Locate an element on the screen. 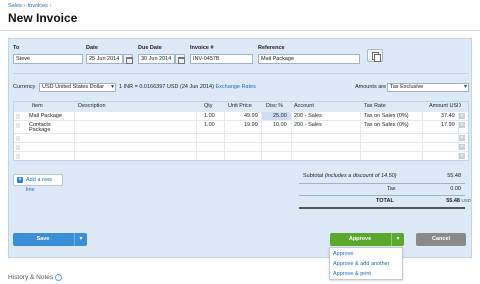  row-disc: 25.00 is located at coordinates (280, 116).